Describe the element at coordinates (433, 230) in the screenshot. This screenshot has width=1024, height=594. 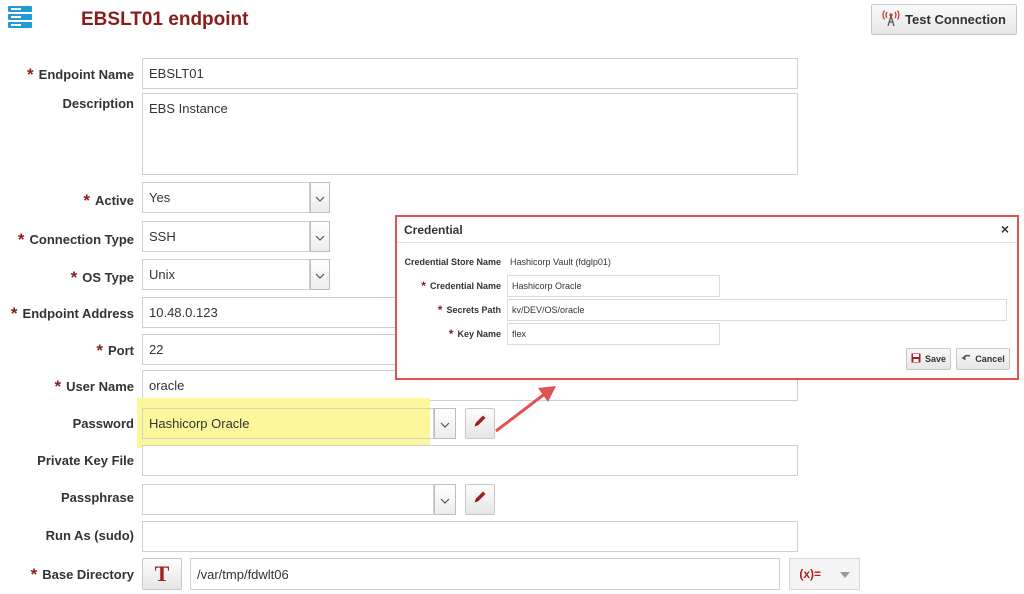
I see `dialog-title: Credential` at that location.